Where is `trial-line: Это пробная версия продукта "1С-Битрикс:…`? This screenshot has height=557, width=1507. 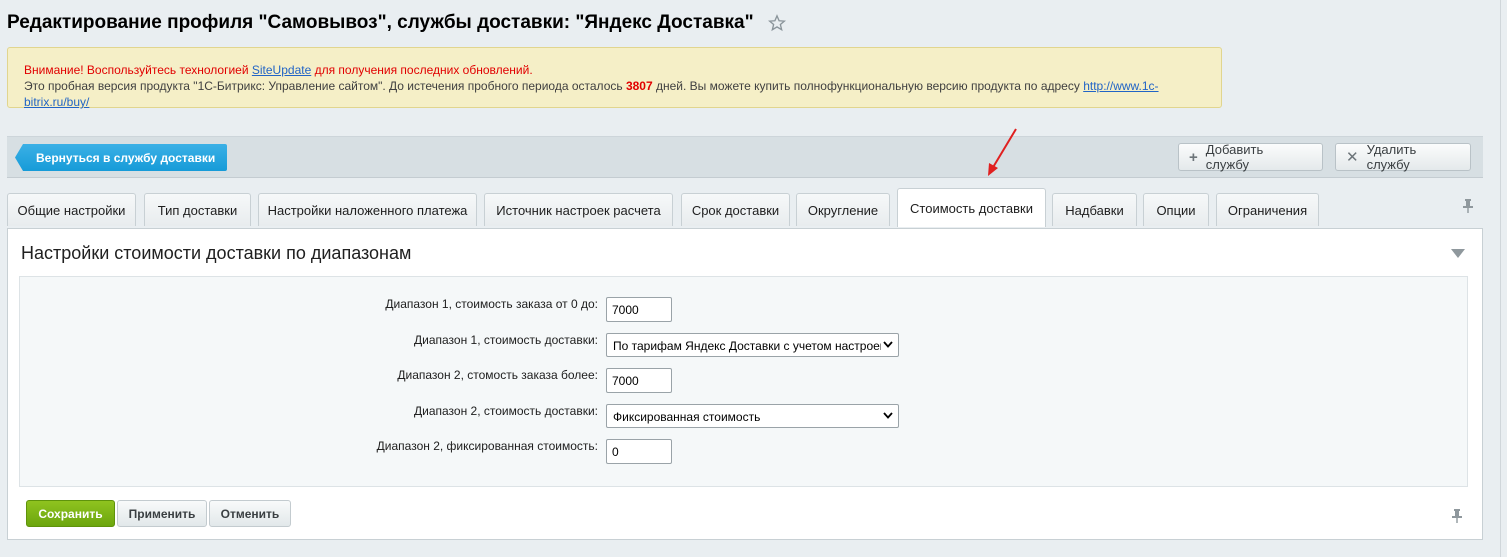
trial-line: Это пробная версия продукта "1С-Битрикс:… is located at coordinates (622, 94).